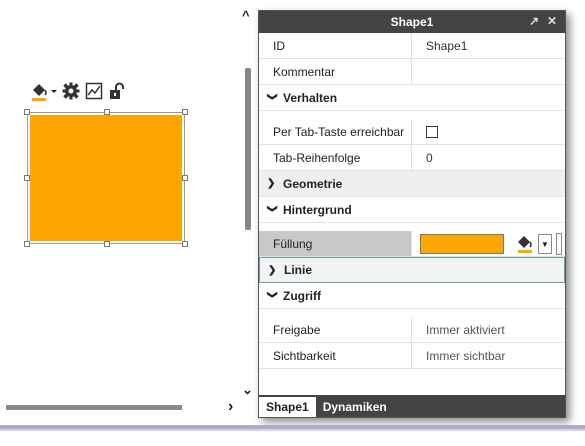 This screenshot has width=585, height=446. I want to click on id-row: ID Shape1, so click(412, 46).